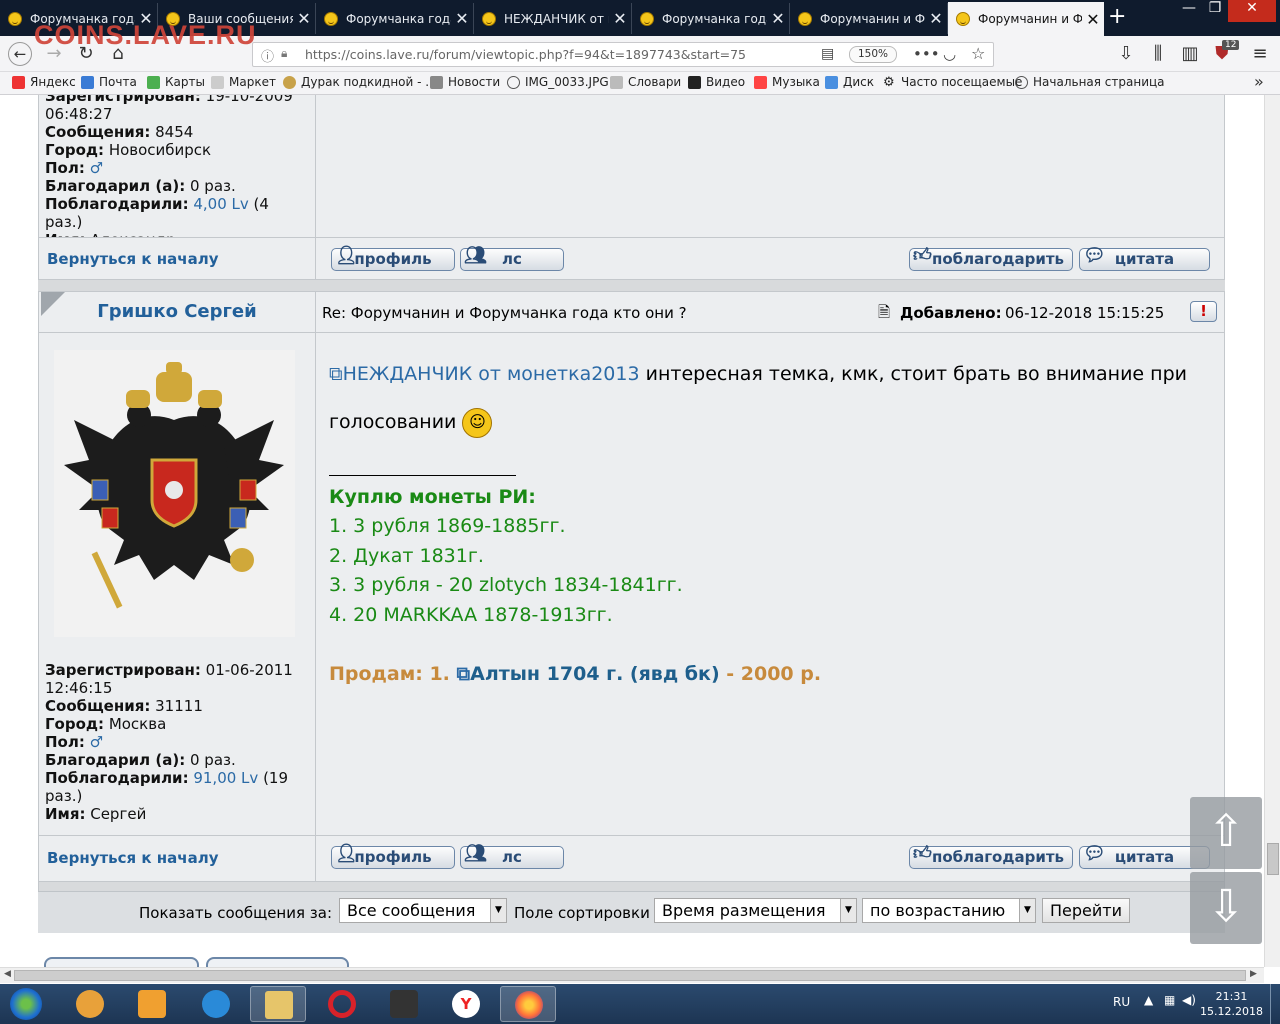 Image resolution: width=1280 pixels, height=1024 pixels. I want to click on post-author-name: Гришко Сергей, so click(177, 311).